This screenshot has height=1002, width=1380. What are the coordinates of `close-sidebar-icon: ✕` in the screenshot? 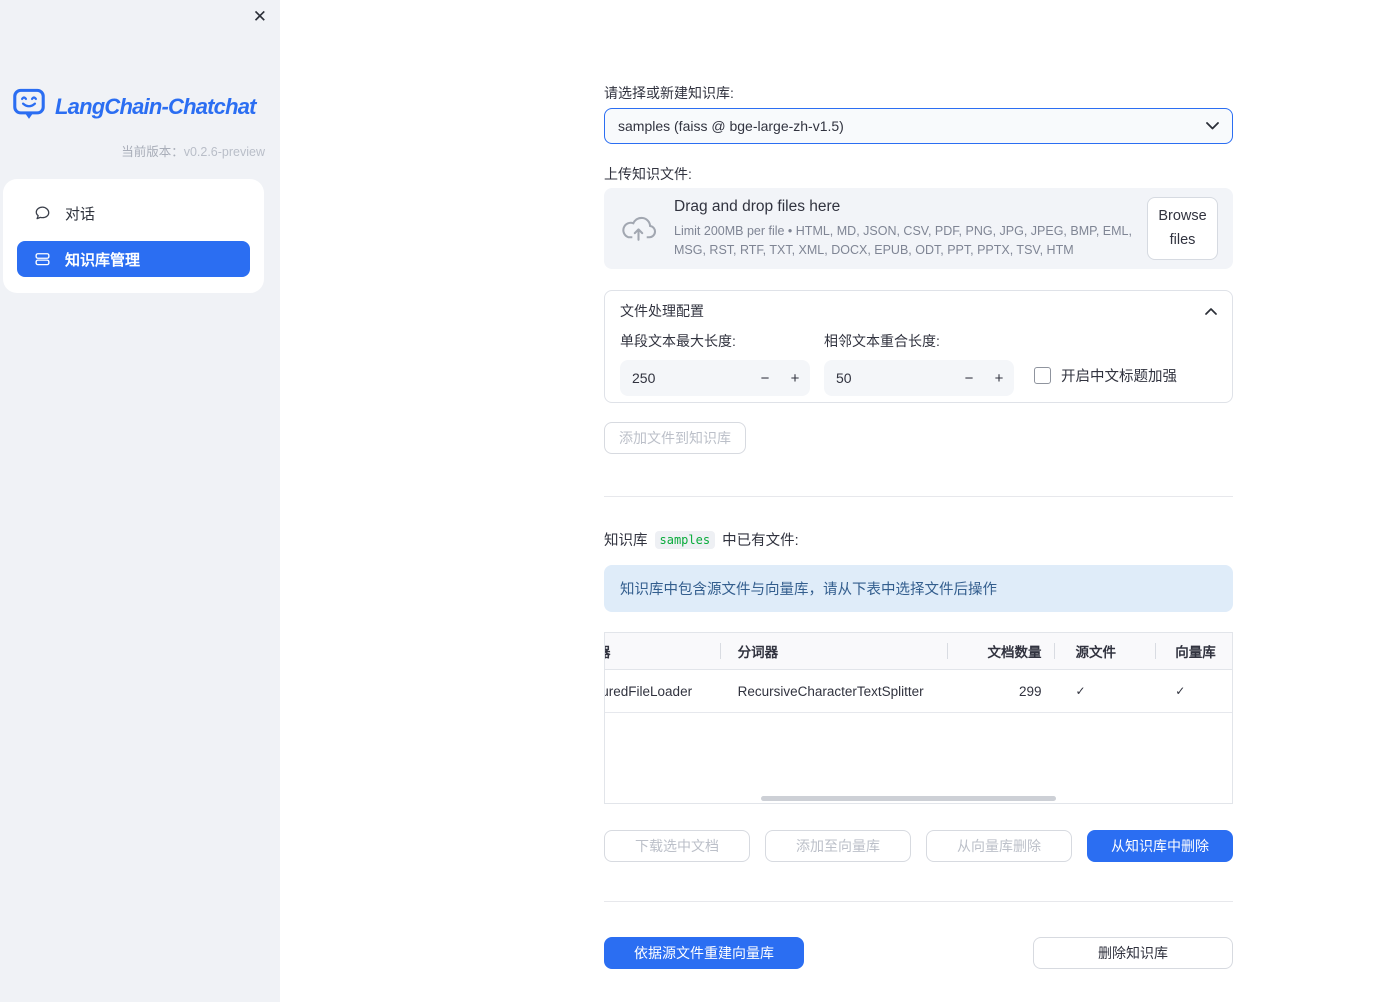 It's located at (260, 17).